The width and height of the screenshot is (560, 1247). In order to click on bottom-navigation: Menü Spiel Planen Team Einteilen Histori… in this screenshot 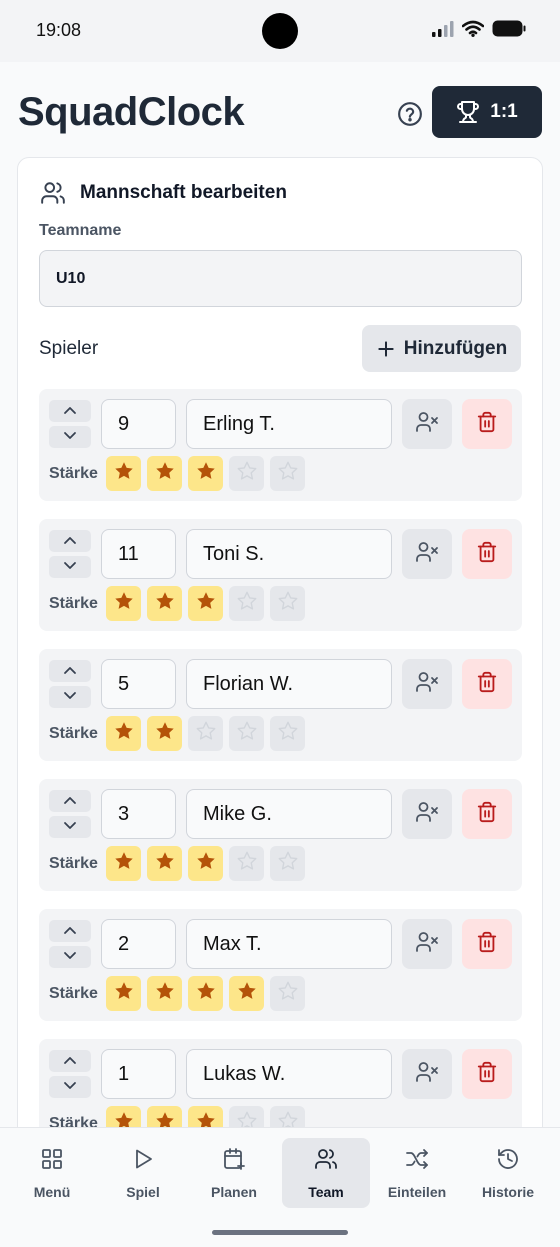, I will do `click(280, 1172)`.